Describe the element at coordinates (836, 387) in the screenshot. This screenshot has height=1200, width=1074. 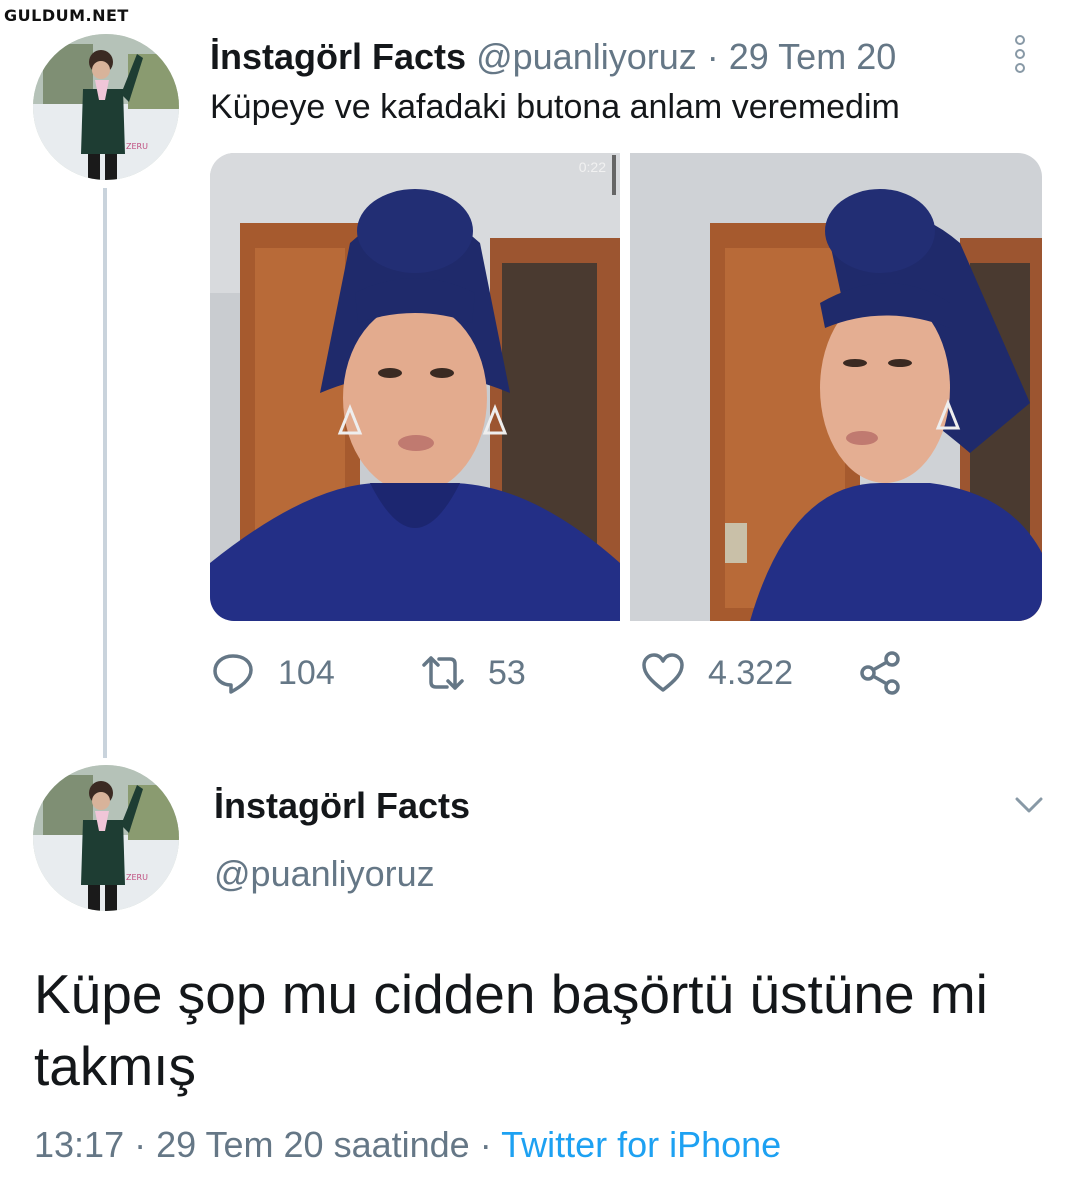
I see `tweet-image` at that location.